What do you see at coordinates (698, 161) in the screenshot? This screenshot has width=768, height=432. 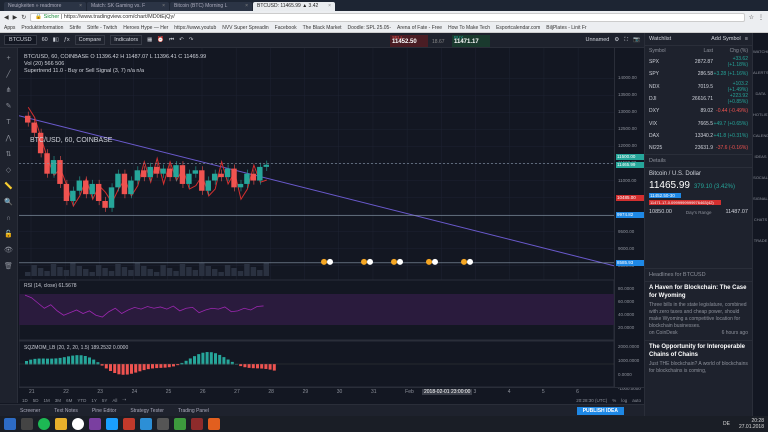 I see `details-header: Details` at bounding box center [698, 161].